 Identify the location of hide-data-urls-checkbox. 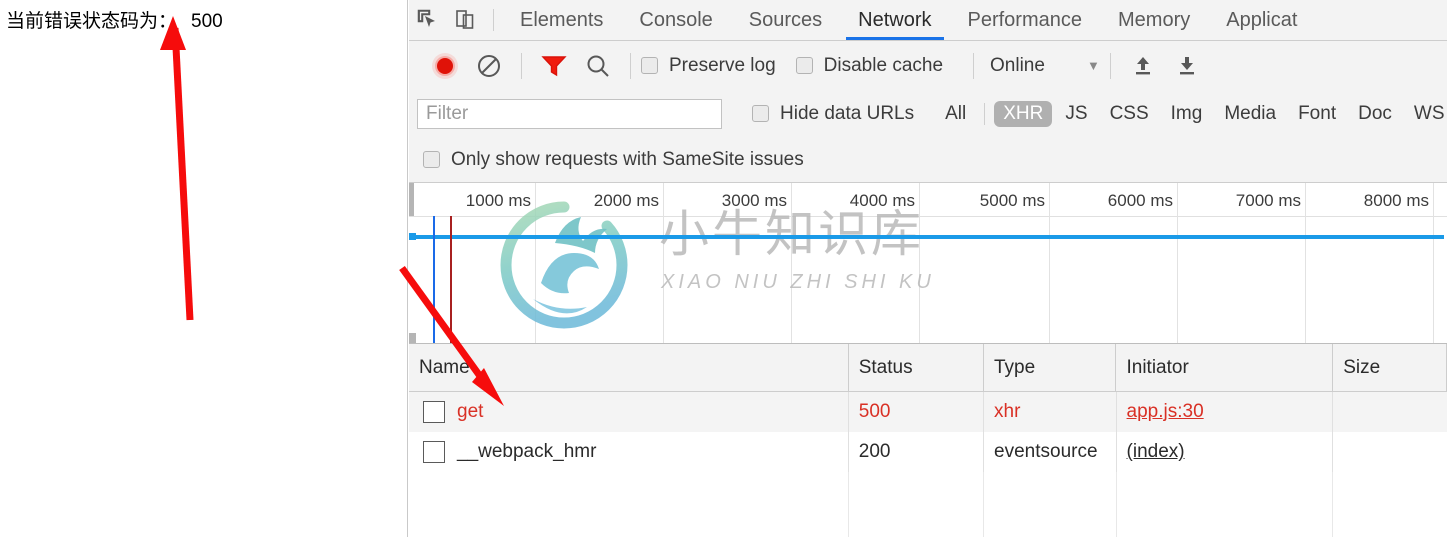
(760, 113).